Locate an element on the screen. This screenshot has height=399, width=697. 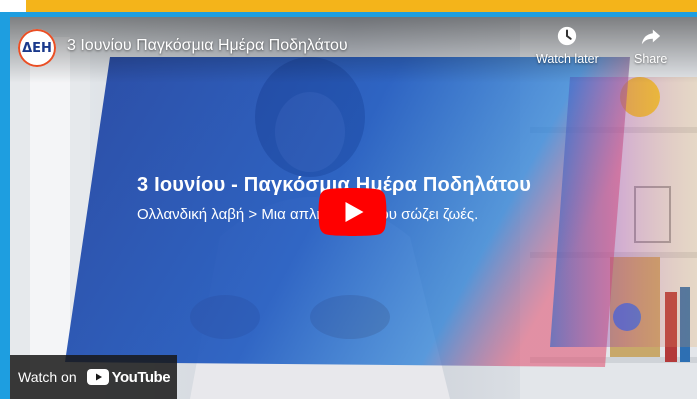
play-icon is located at coordinates (352, 212).